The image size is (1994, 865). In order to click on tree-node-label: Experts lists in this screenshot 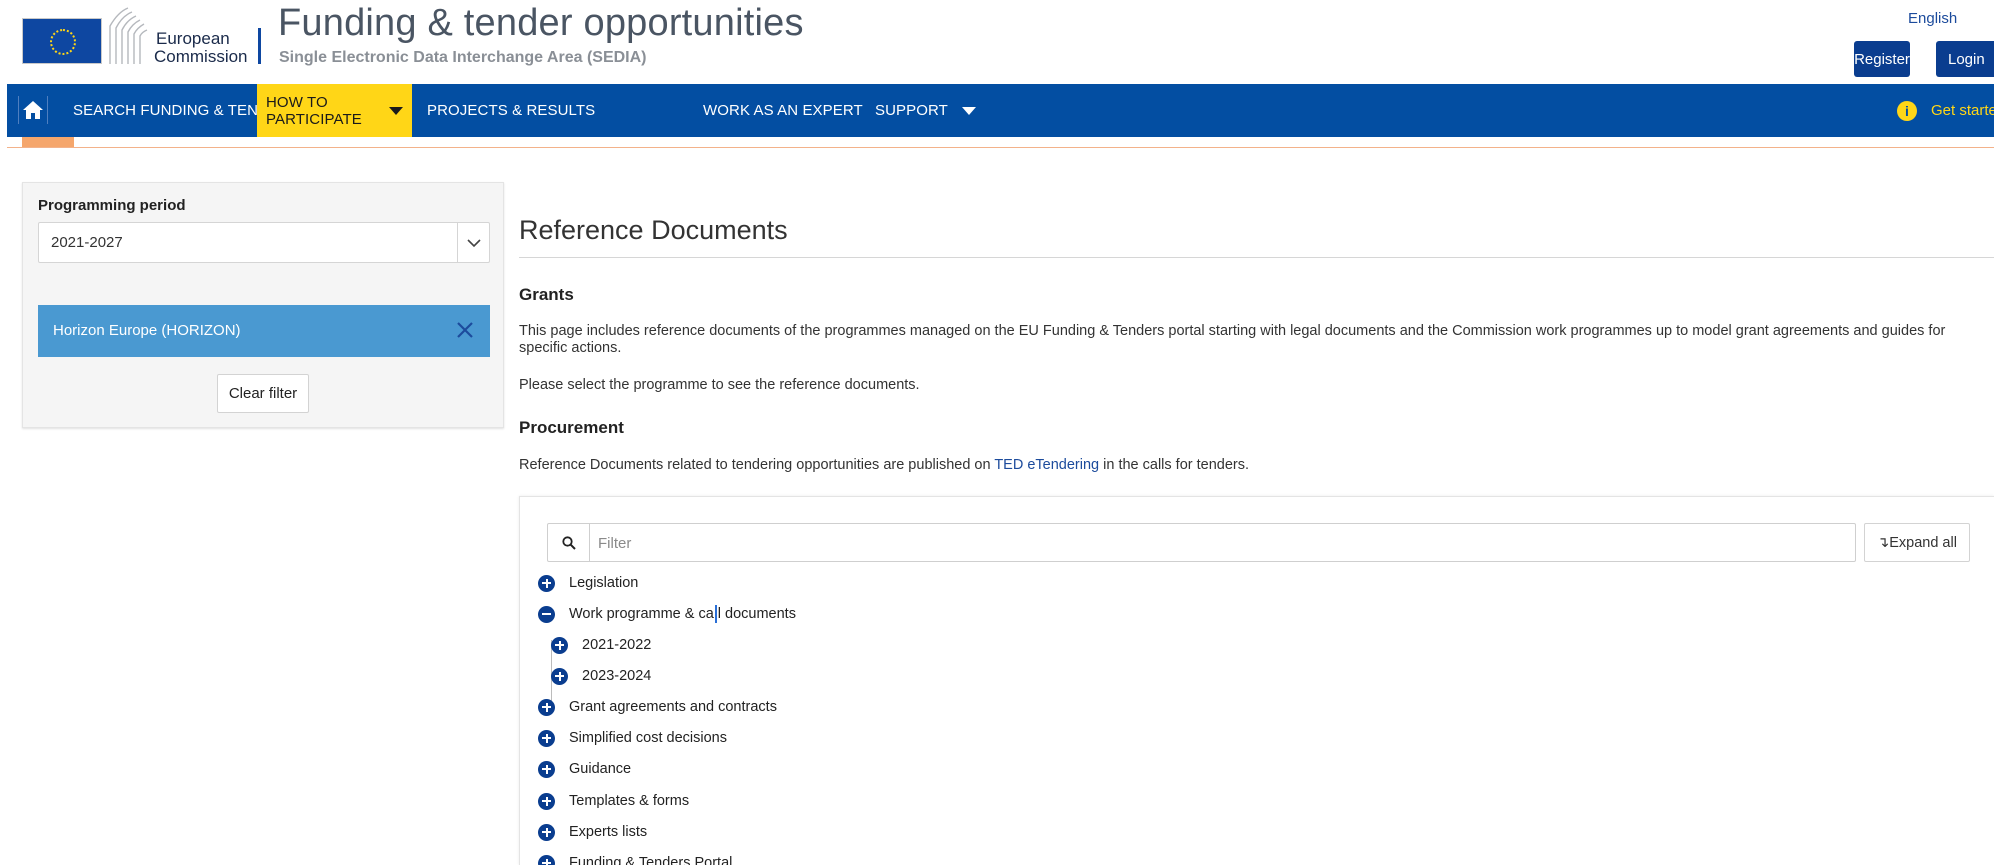, I will do `click(608, 832)`.